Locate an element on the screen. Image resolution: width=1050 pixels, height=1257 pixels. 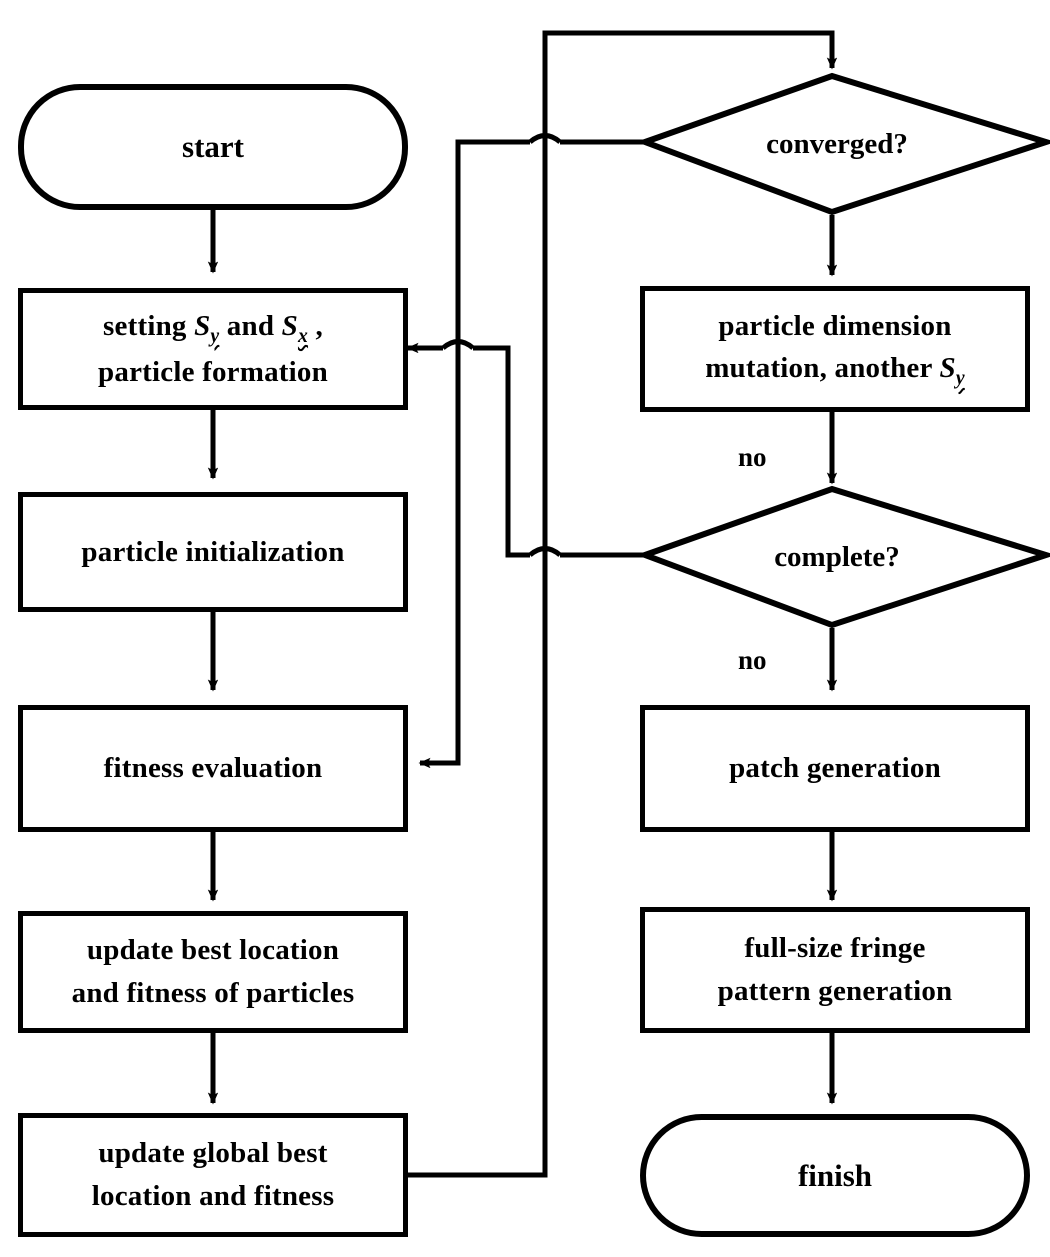
edge-label-converged-no: no is located at coordinates (752, 457).